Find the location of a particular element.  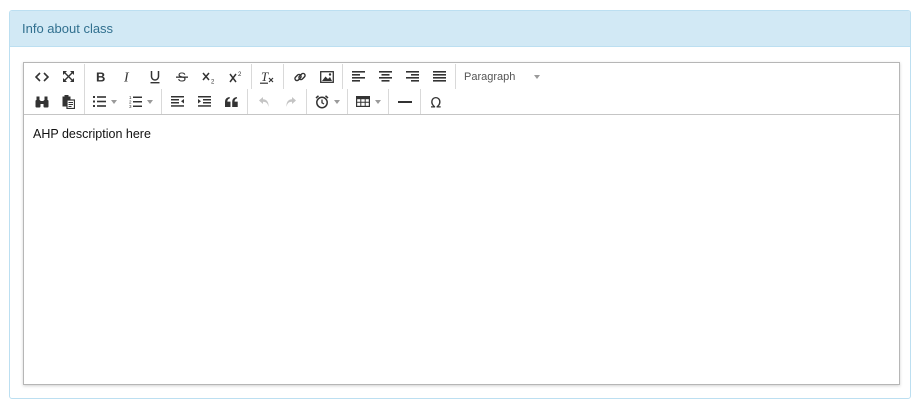

paste-text-button is located at coordinates (68, 101).